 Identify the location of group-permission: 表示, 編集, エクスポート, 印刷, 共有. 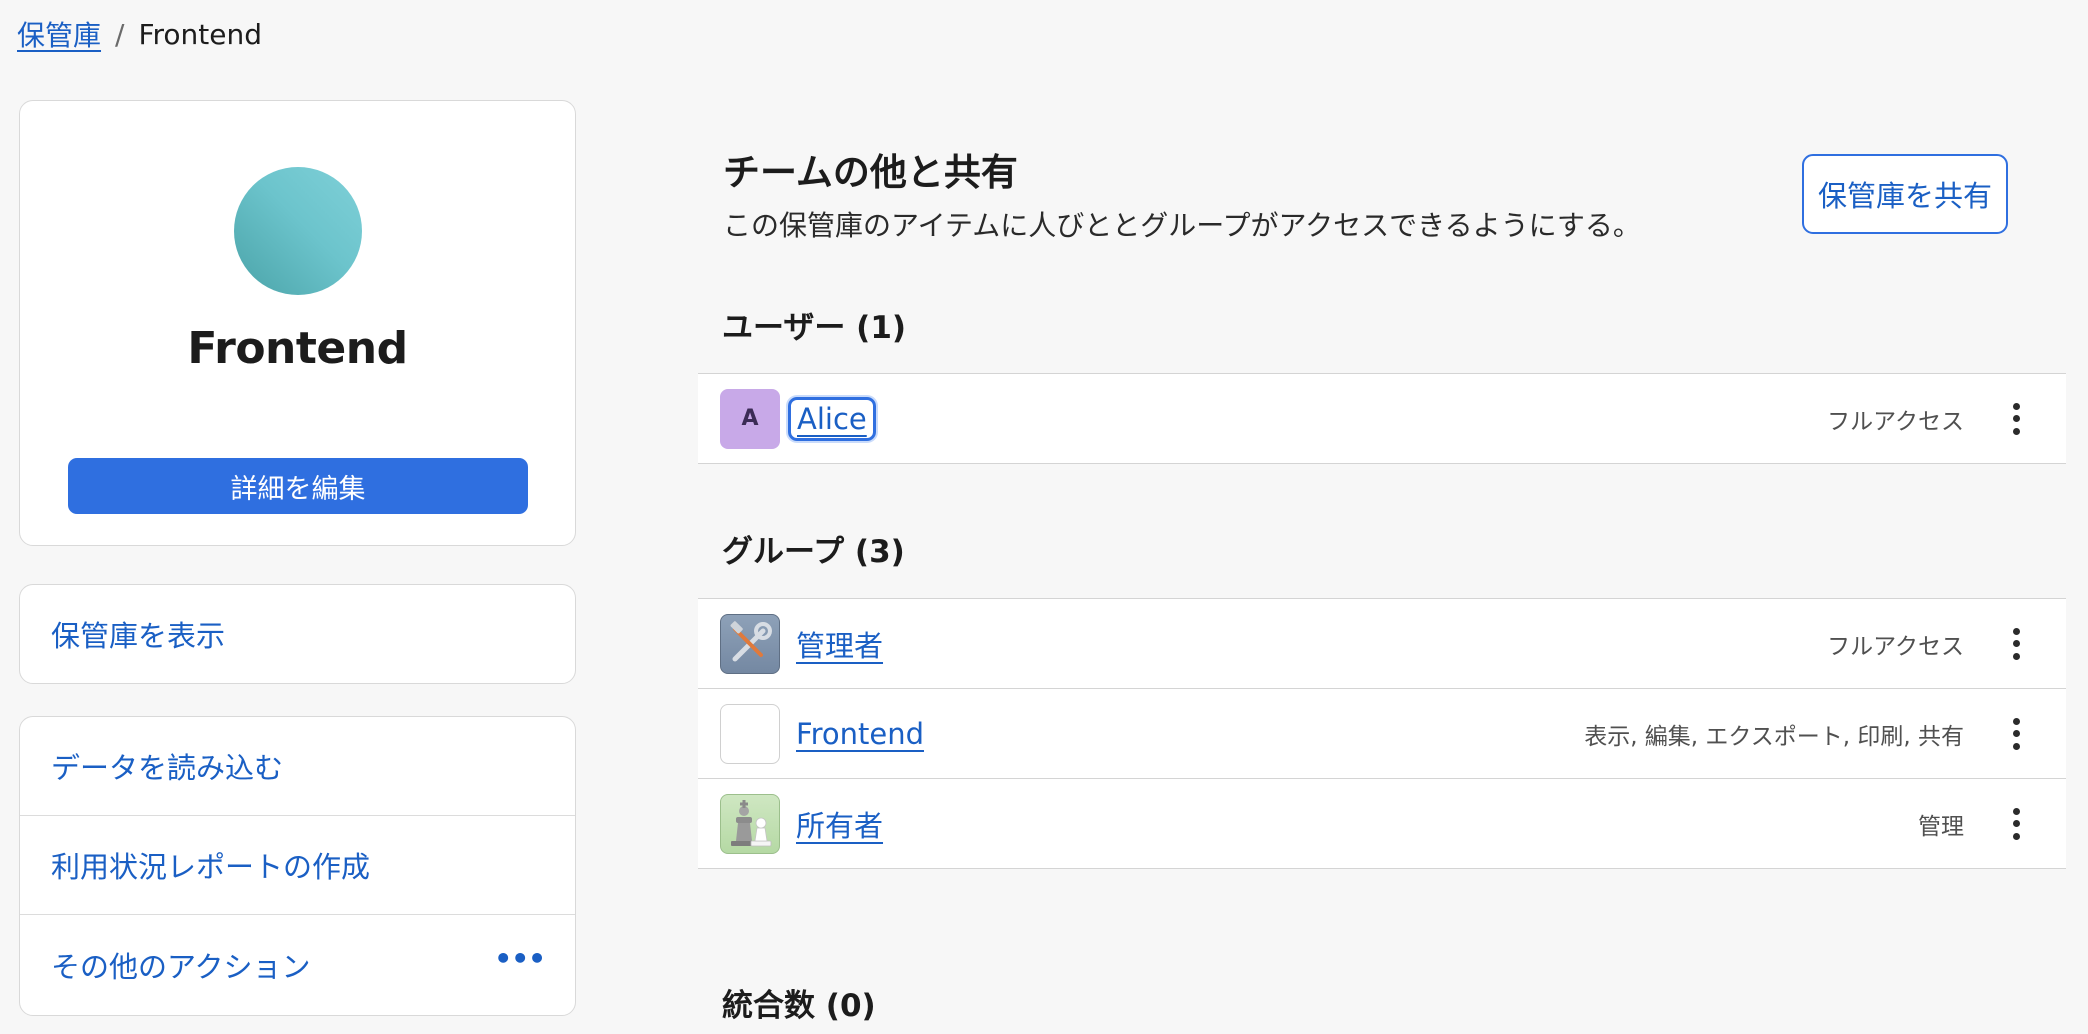
(1774, 736).